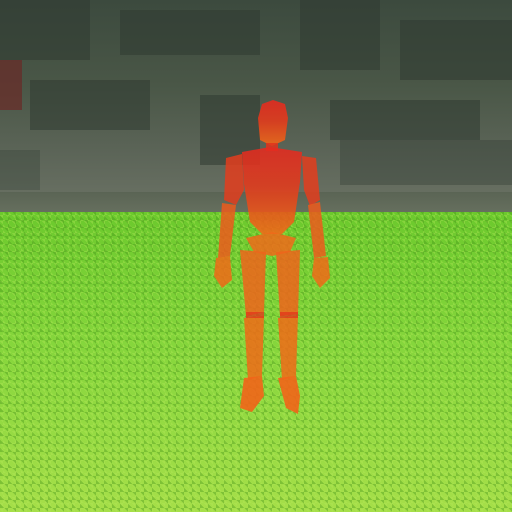 This screenshot has height=512, width=512. What do you see at coordinates (289, 315) in the screenshot?
I see `character-right-knee` at bounding box center [289, 315].